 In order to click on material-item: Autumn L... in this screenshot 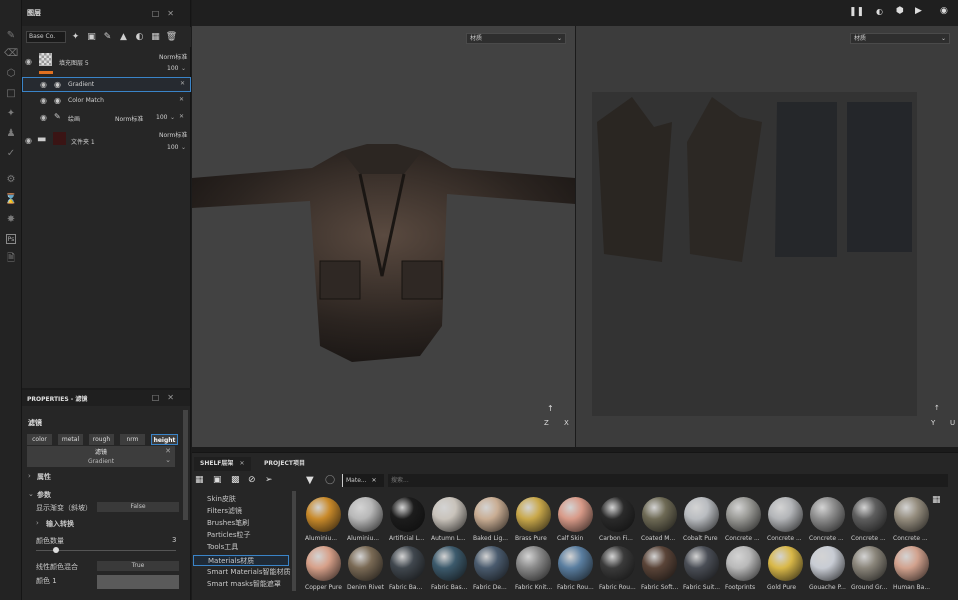, I will do `click(450, 519)`.